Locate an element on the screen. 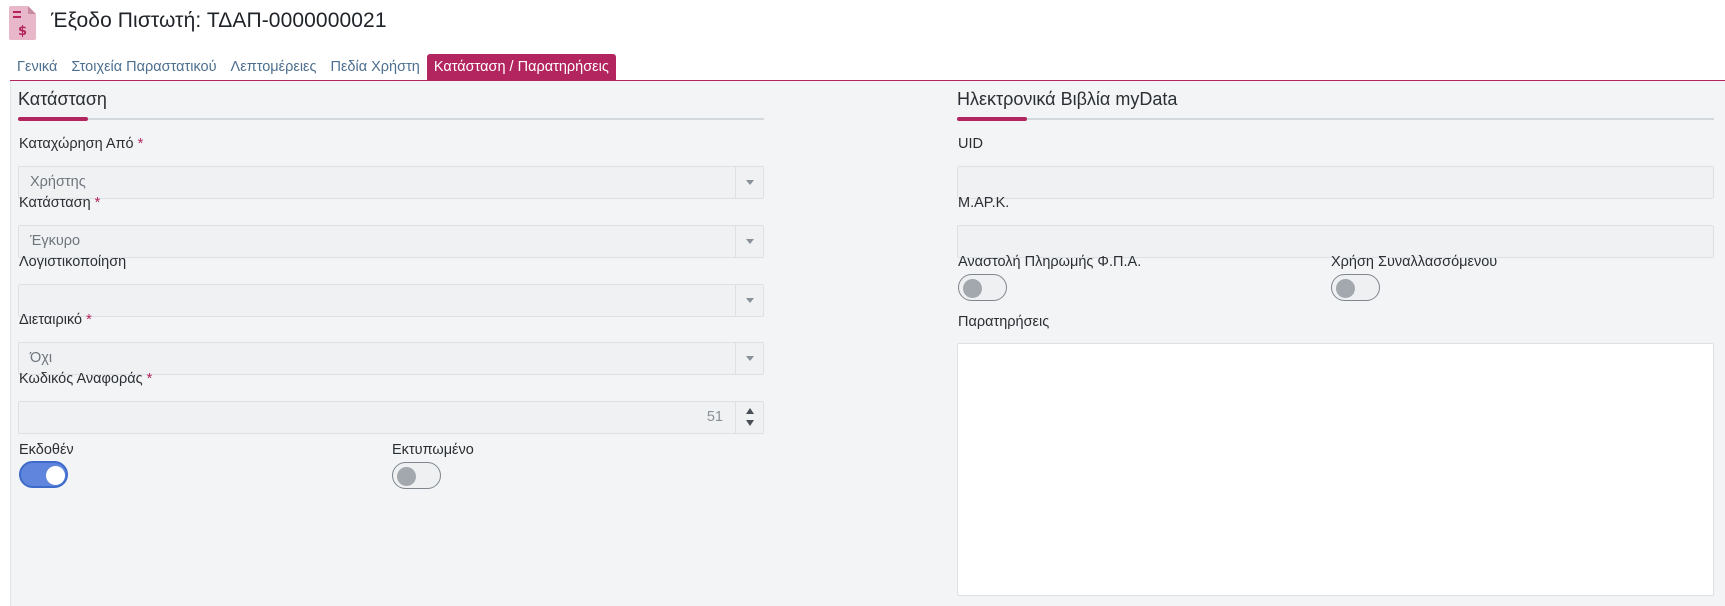 The image size is (1725, 606). uid-label: UID is located at coordinates (970, 144).